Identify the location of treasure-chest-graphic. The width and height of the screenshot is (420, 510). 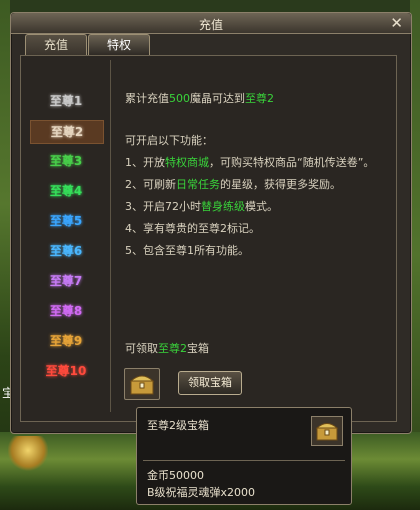
(142, 385).